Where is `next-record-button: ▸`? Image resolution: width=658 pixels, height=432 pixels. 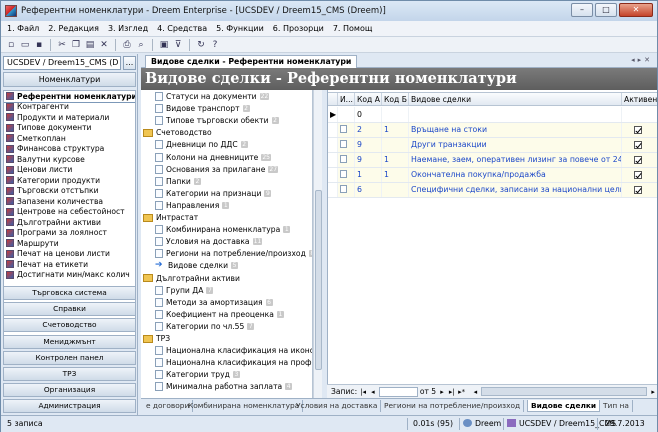 next-record-button: ▸ is located at coordinates (442, 392).